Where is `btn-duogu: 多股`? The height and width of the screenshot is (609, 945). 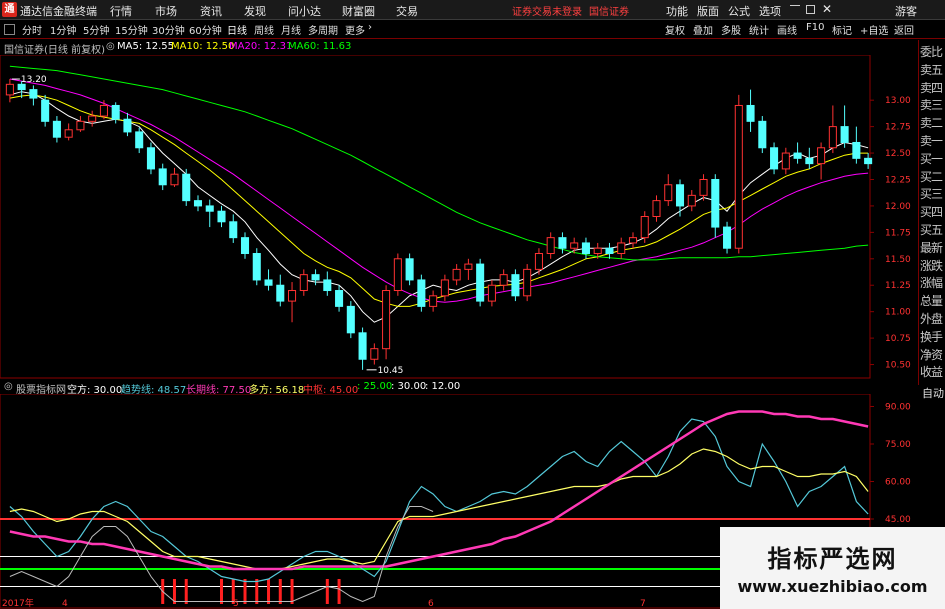
btn-duogu: 多股 is located at coordinates (731, 29).